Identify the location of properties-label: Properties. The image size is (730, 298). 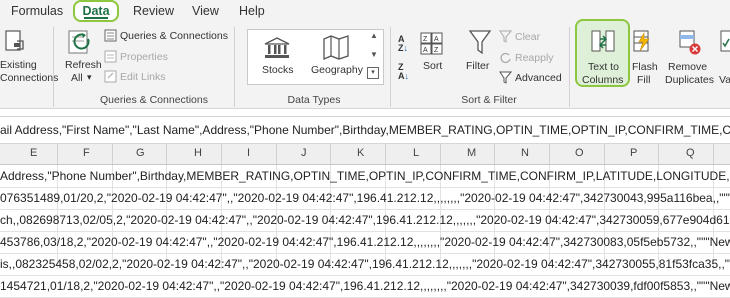
(144, 57).